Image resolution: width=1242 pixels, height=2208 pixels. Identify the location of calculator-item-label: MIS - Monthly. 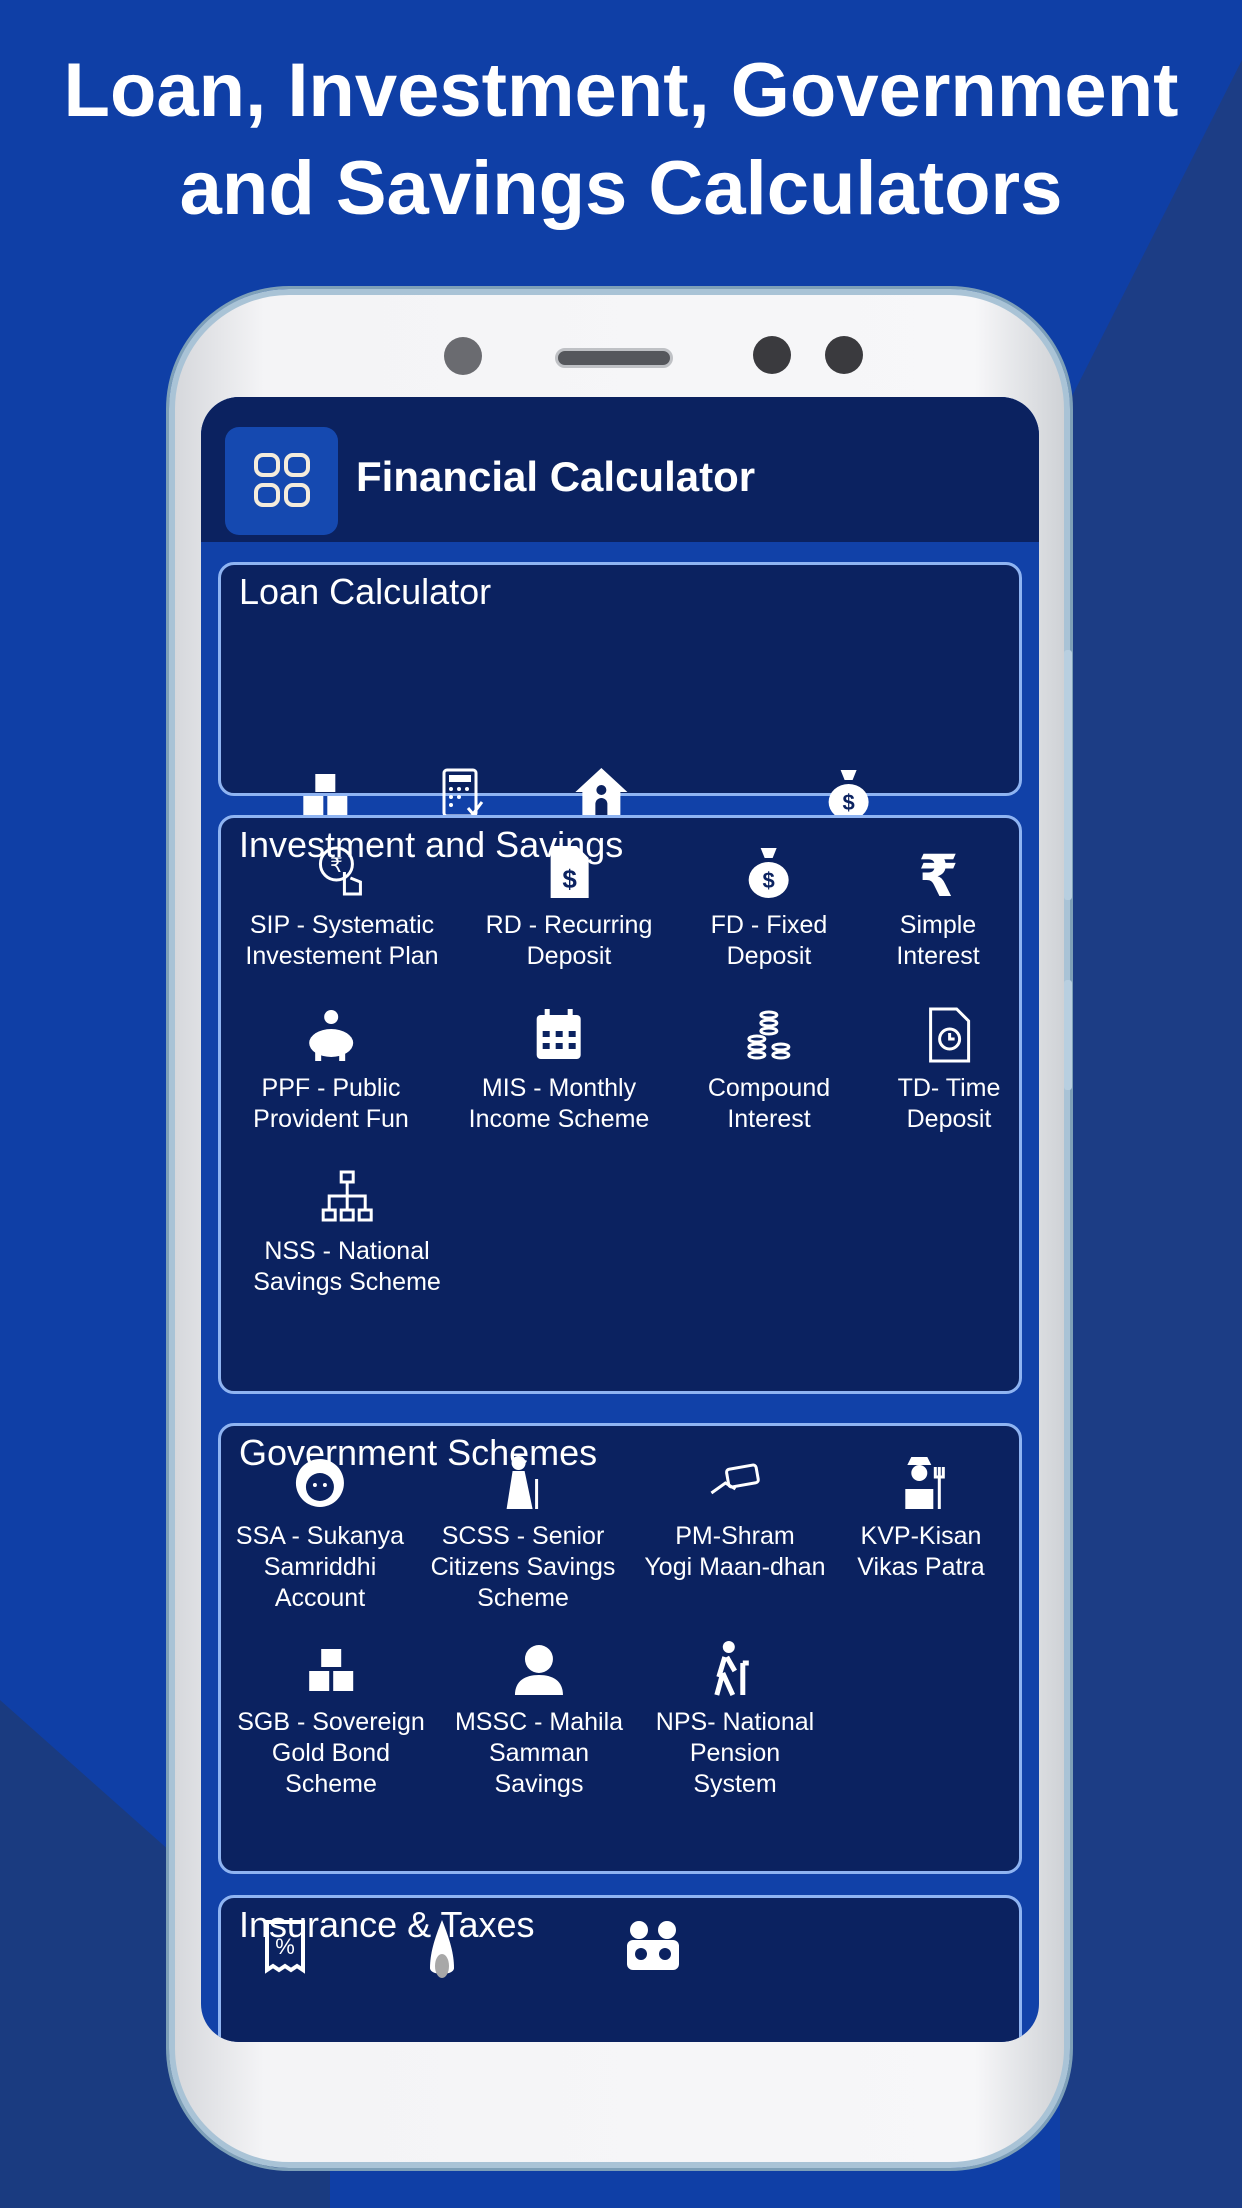
(559, 1088).